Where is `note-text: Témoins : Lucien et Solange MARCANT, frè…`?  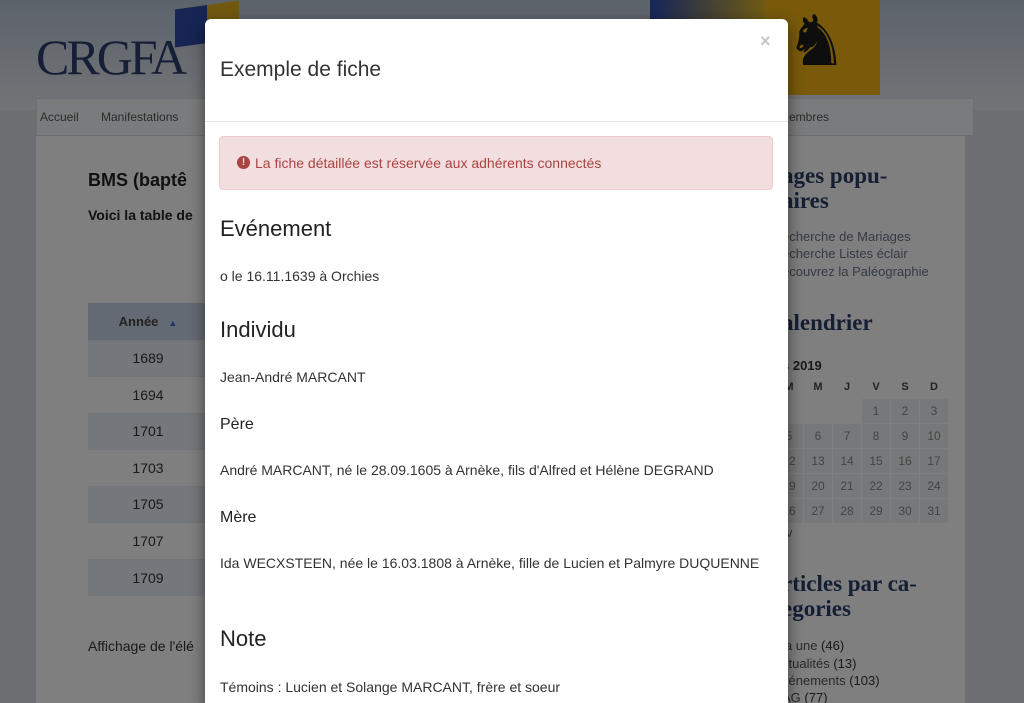
note-text: Témoins : Lucien et Solange MARCANT, frè… is located at coordinates (390, 687).